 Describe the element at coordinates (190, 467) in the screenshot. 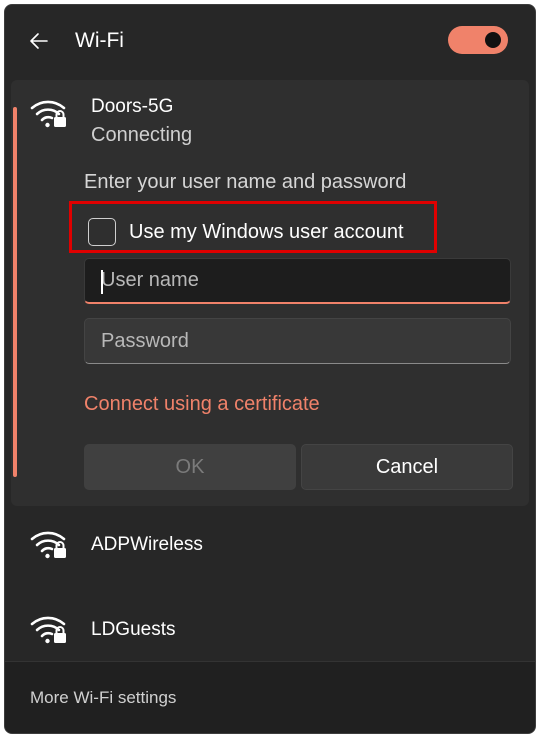

I see `ok-button: OK` at that location.